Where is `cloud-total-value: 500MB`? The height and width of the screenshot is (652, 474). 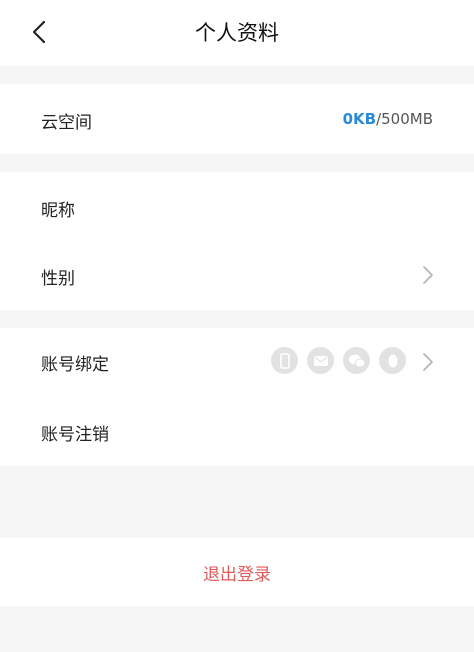 cloud-total-value: 500MB is located at coordinates (407, 119).